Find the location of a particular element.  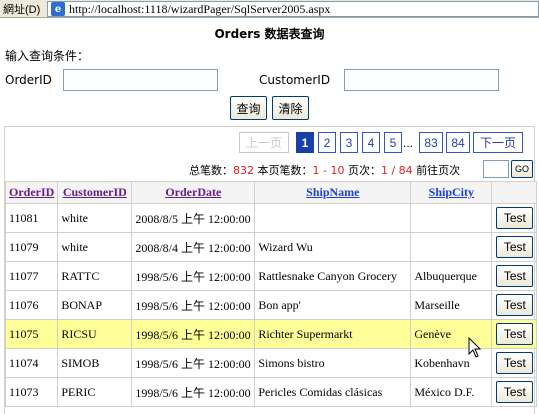

cell-shipname is located at coordinates (333, 218).